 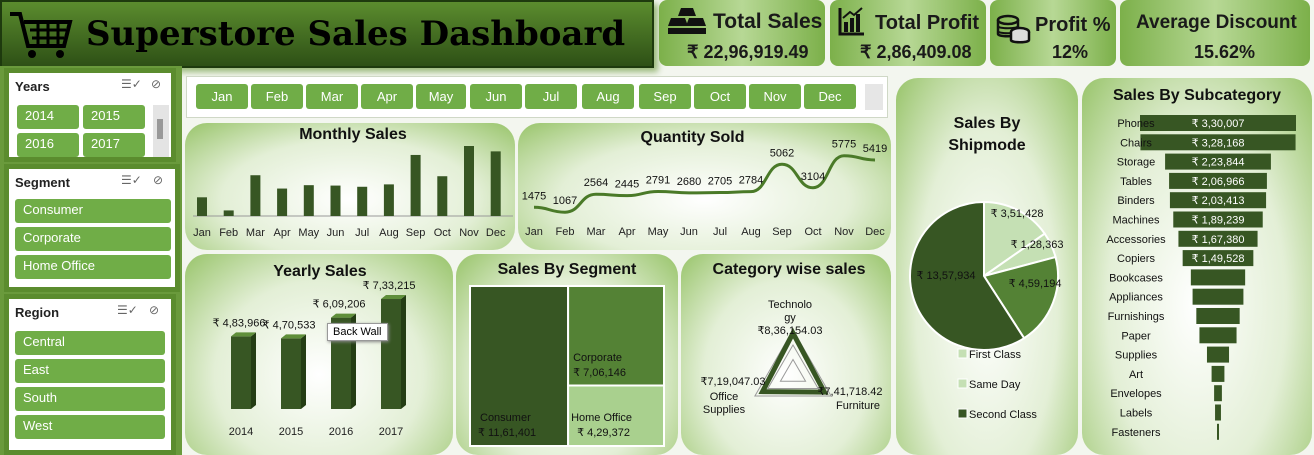 What do you see at coordinates (551, 96) in the screenshot?
I see `month-button-jul: Jul` at bounding box center [551, 96].